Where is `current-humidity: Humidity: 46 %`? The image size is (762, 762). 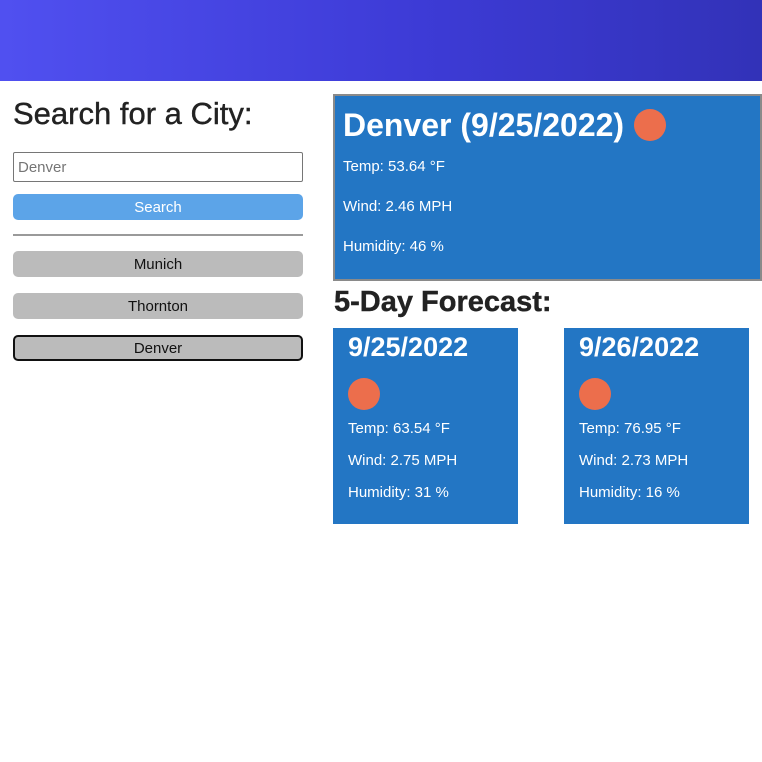
current-humidity: Humidity: 46 % is located at coordinates (393, 246).